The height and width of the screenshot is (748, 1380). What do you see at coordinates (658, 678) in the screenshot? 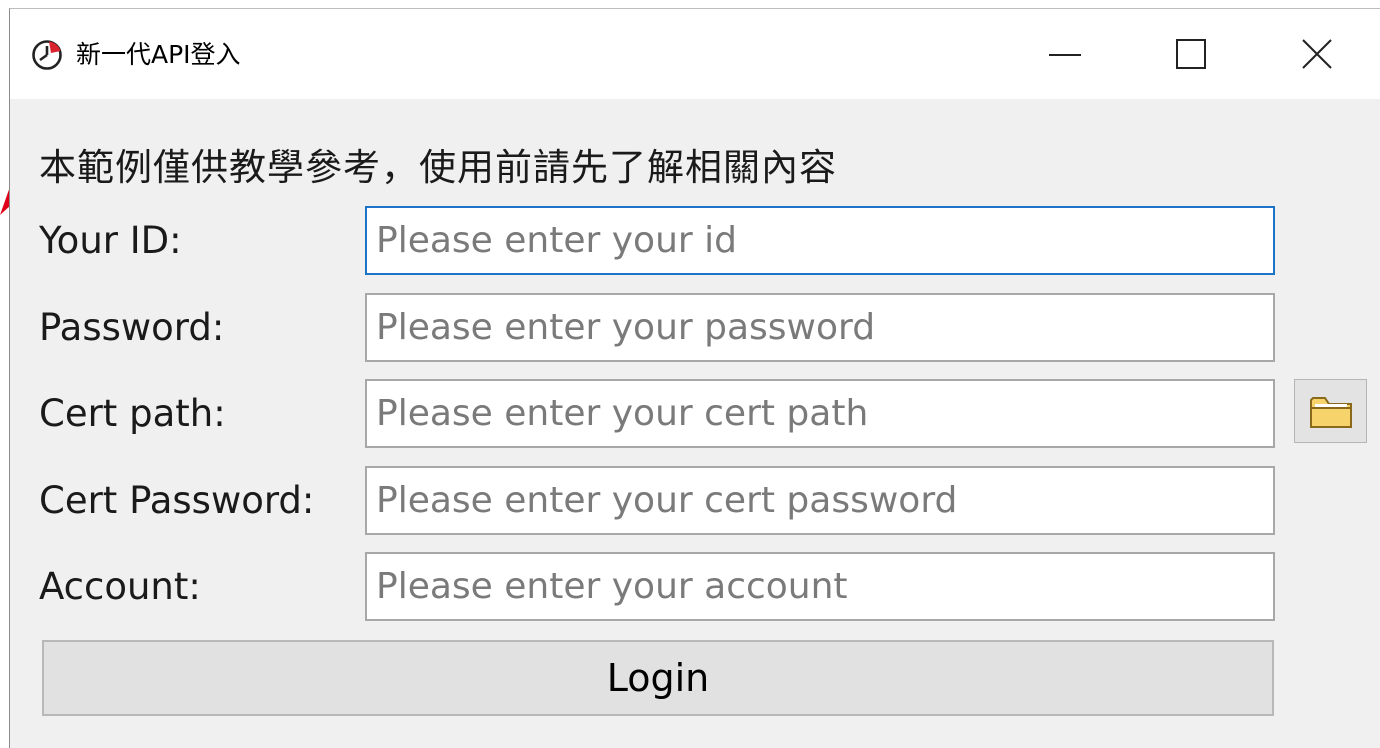
I see `login-button: Login` at bounding box center [658, 678].